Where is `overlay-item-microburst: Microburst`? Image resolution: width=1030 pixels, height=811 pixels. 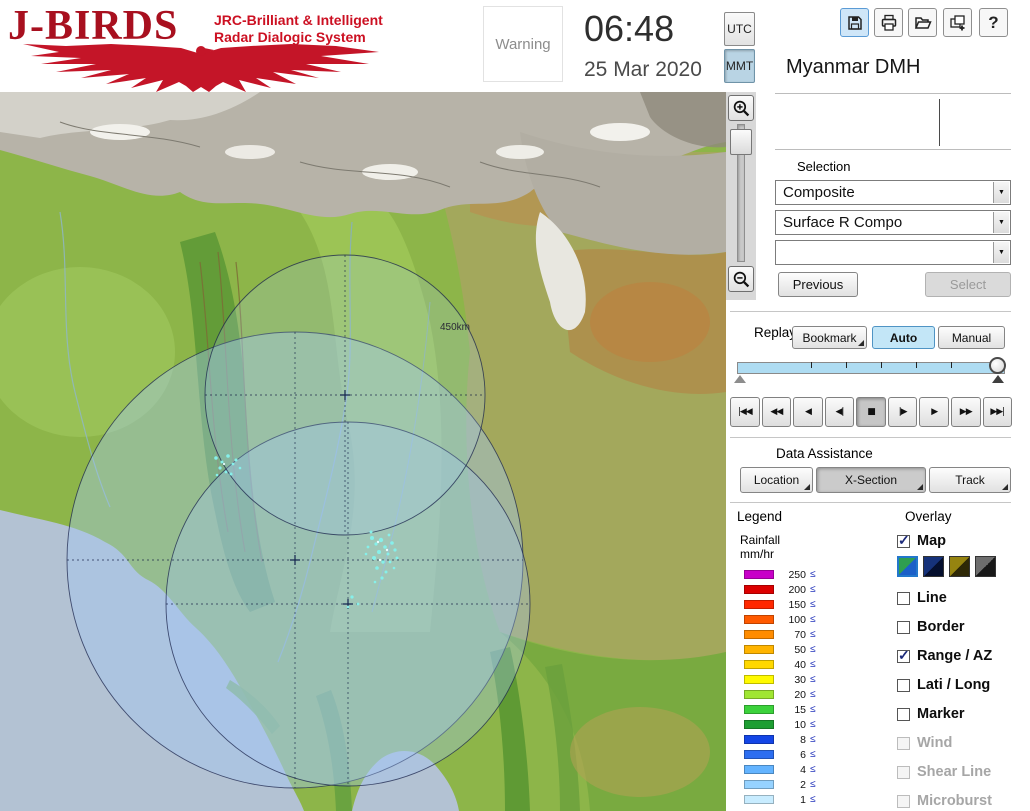
overlay-item-microburst: Microburst is located at coordinates (944, 801).